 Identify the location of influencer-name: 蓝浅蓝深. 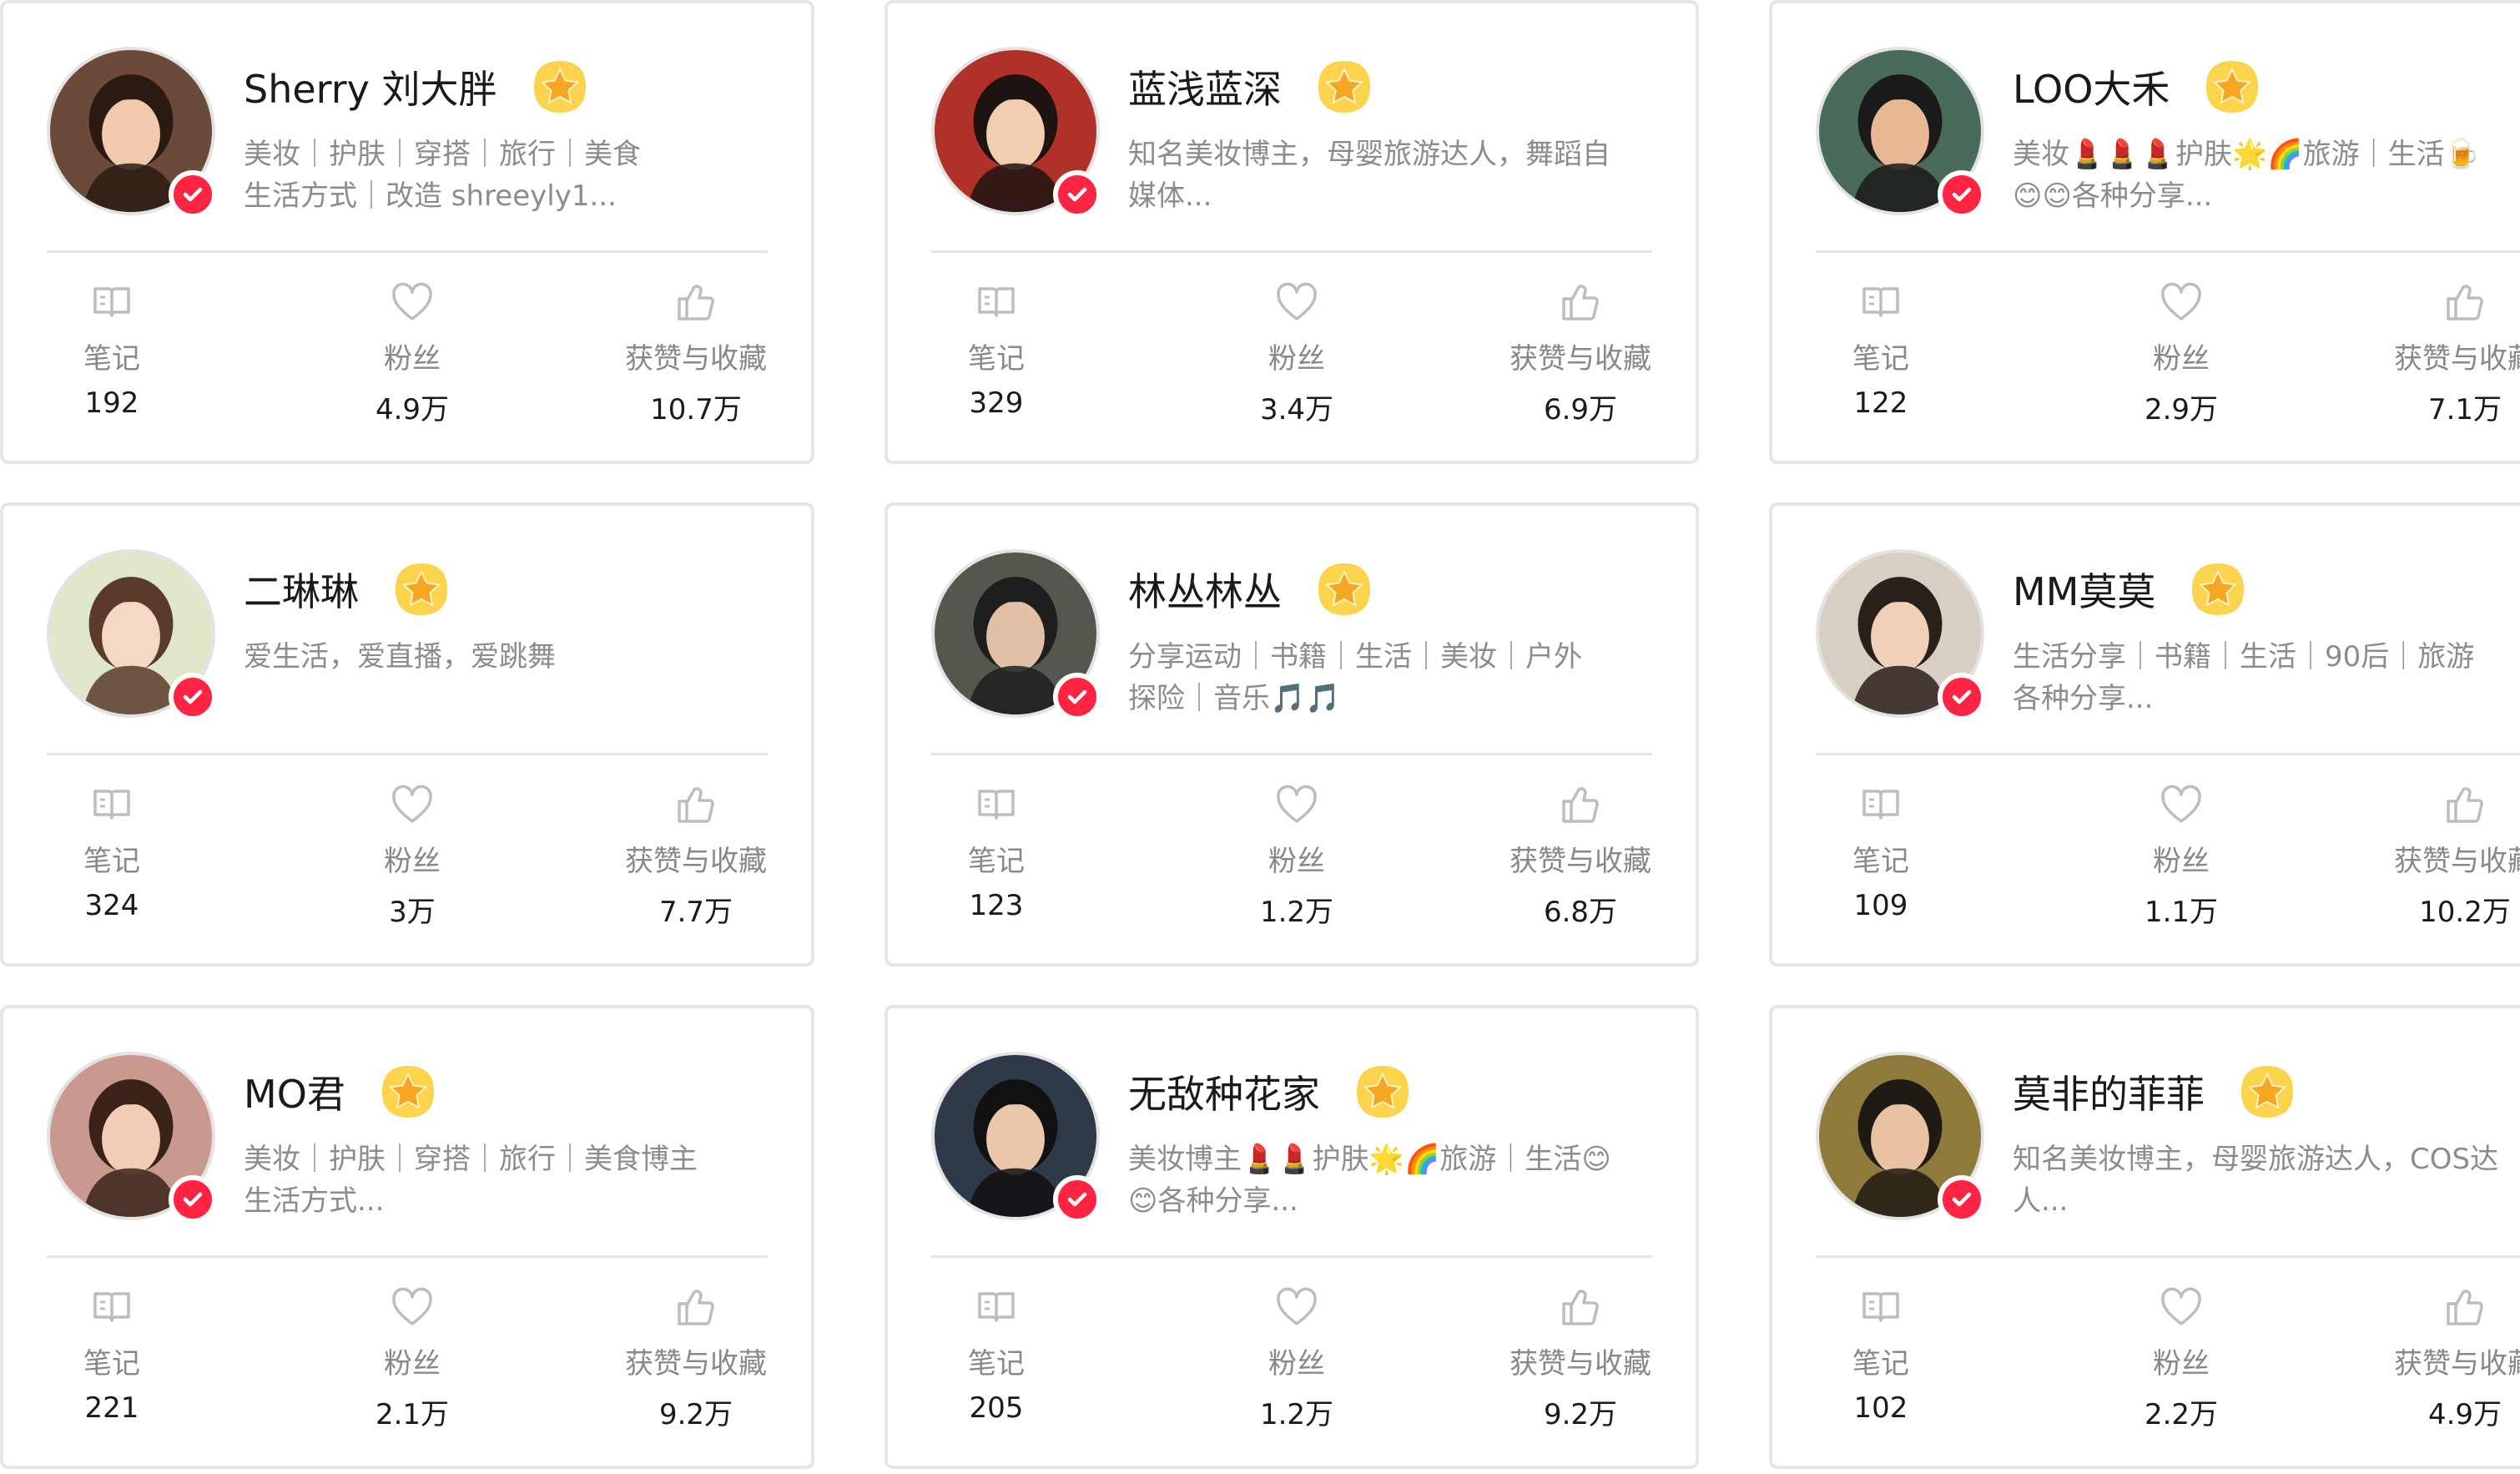
(1205, 86).